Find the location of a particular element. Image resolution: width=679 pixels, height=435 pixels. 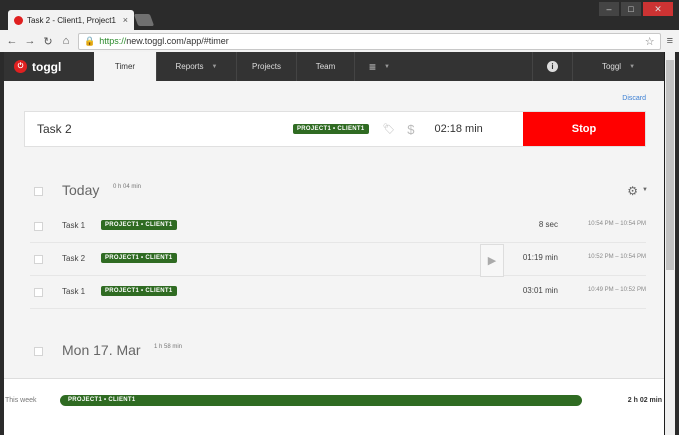

entry-duration: 03:01 min is located at coordinates (540, 290).